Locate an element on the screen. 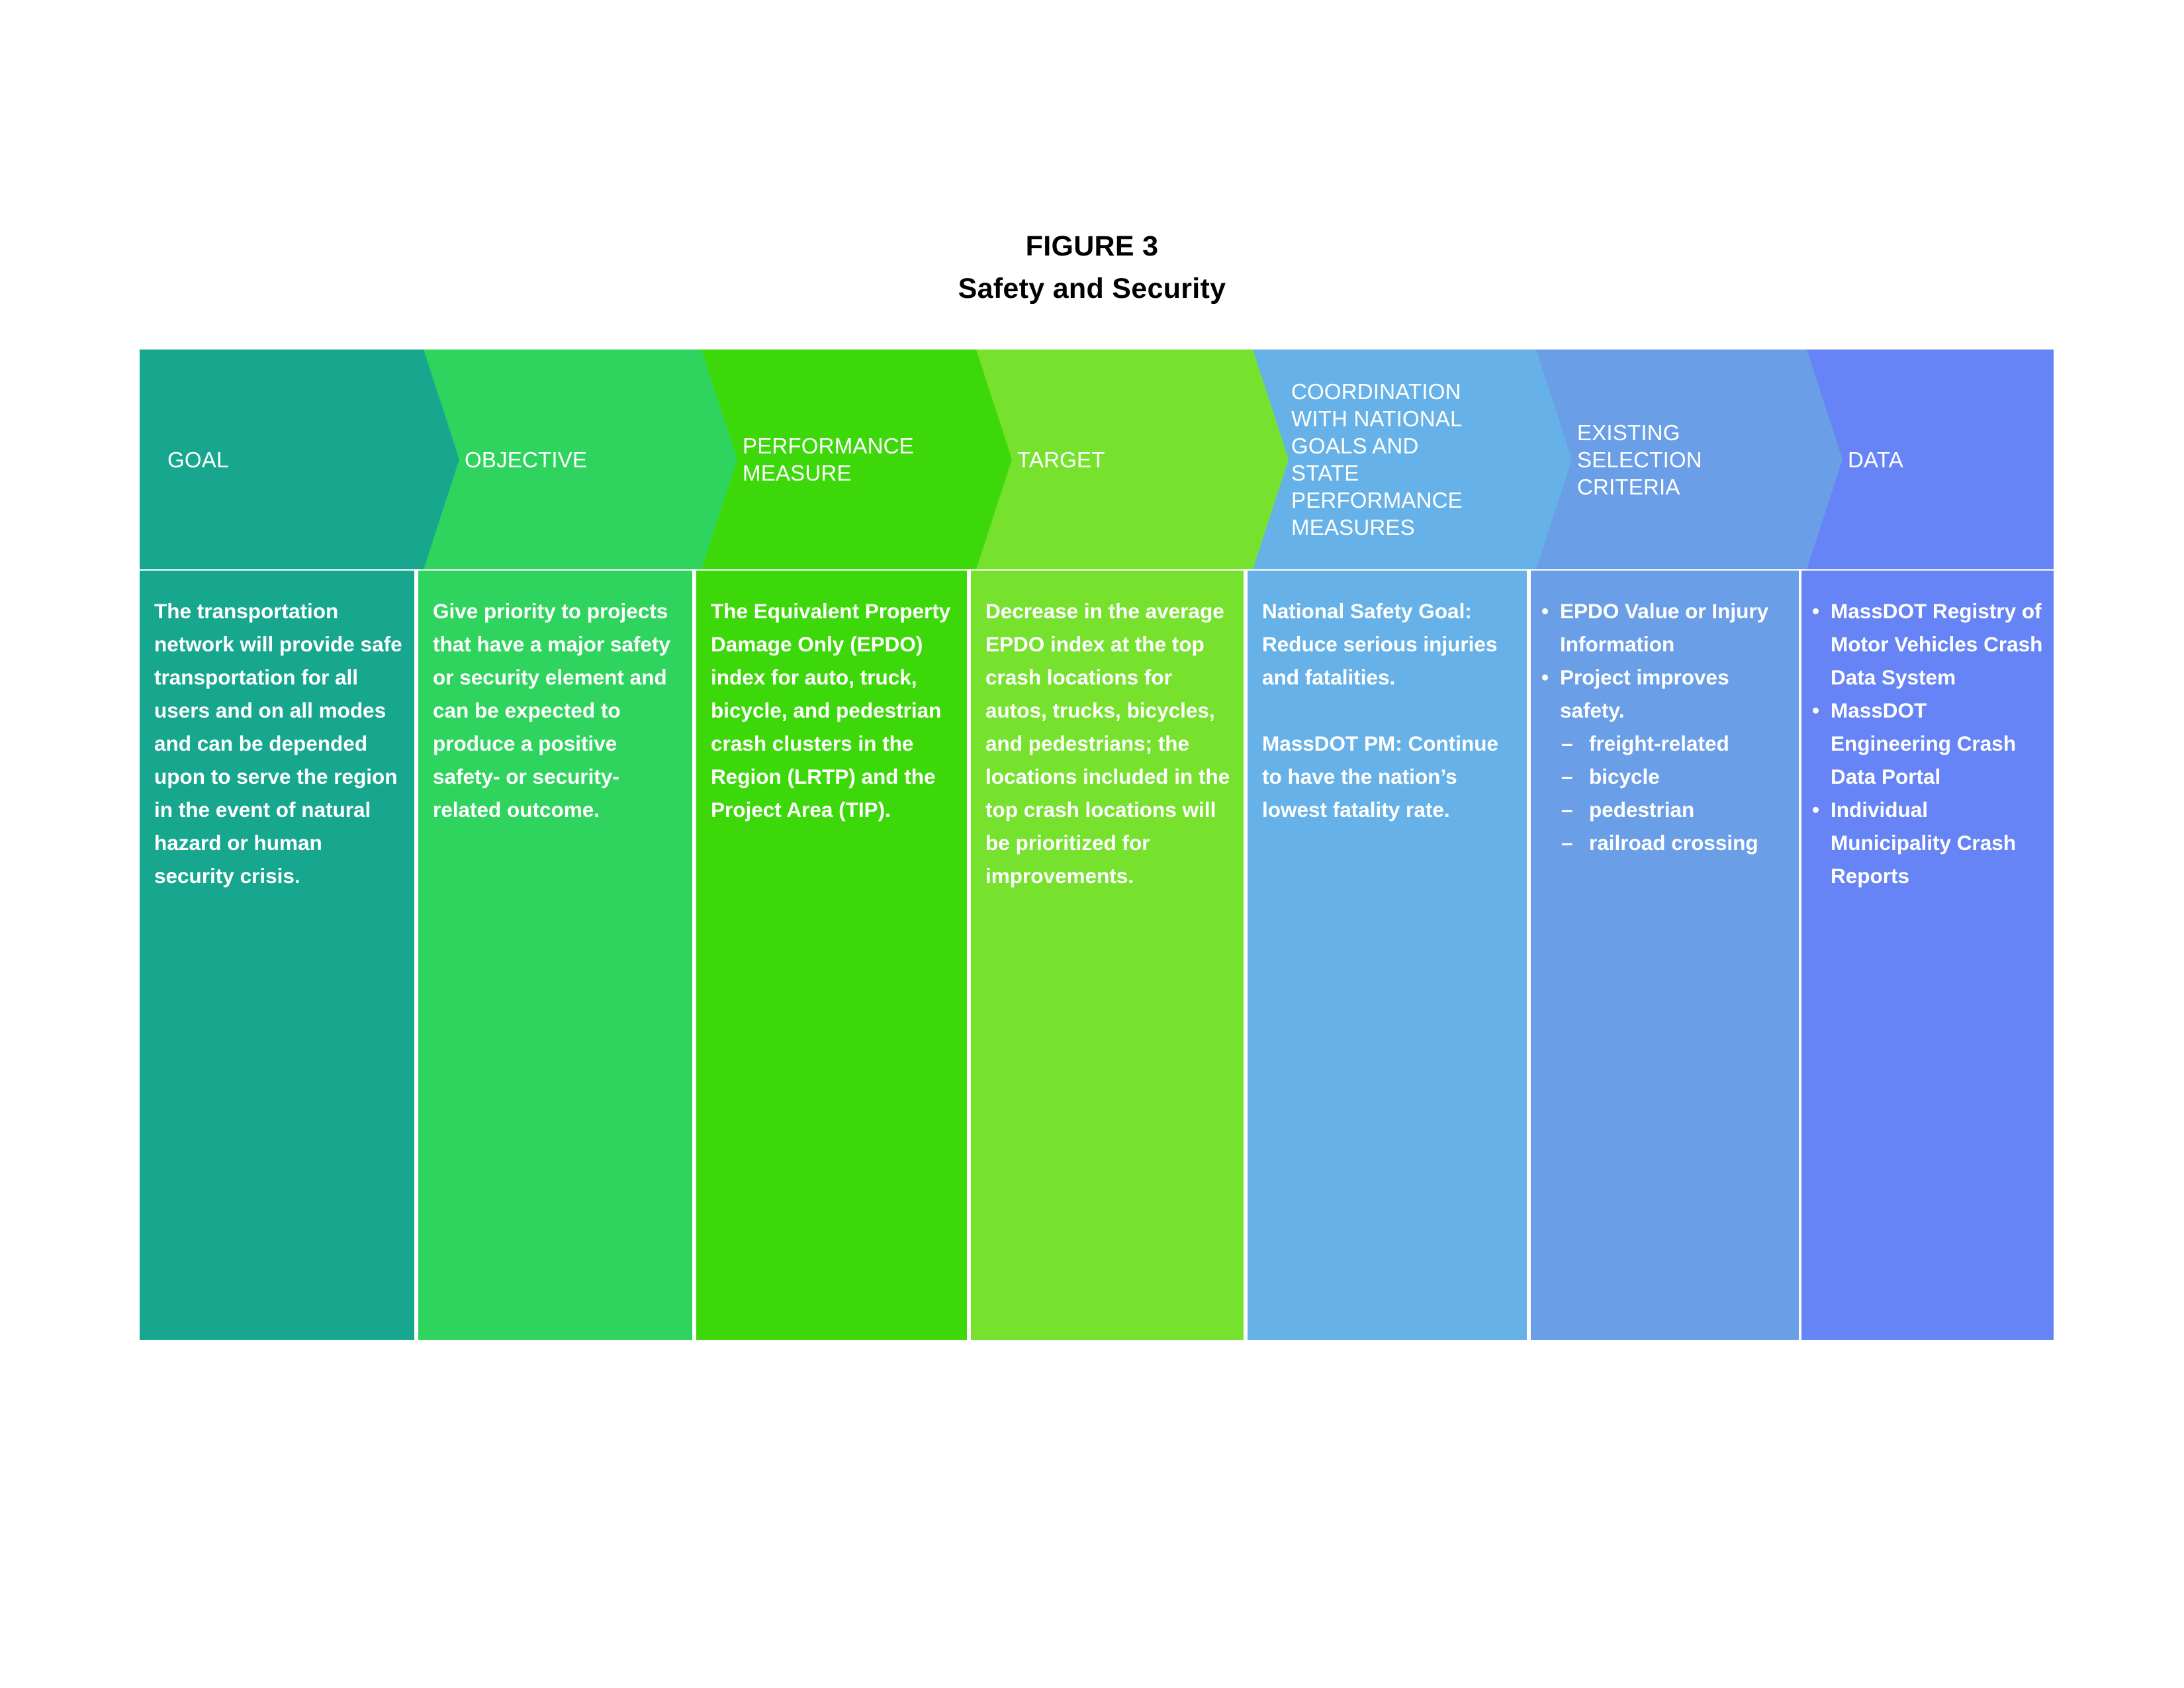 This screenshot has width=2184, height=1688. sub-list-item: pedestrian is located at coordinates (1675, 809).